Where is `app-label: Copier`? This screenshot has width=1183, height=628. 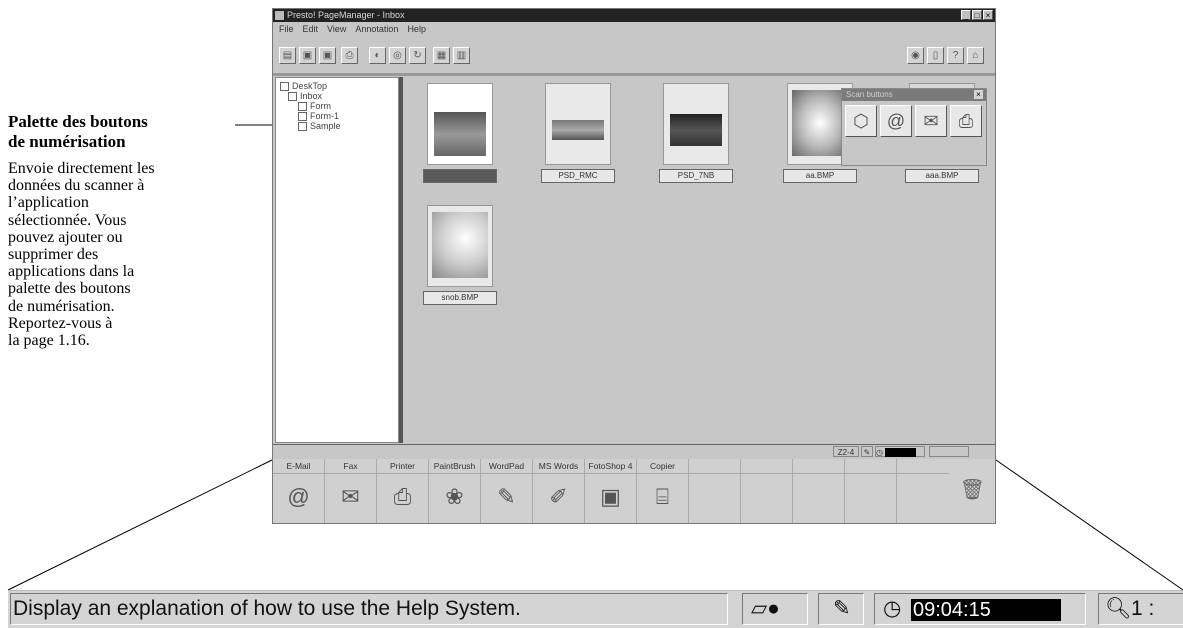
app-label: Copier is located at coordinates (662, 466).